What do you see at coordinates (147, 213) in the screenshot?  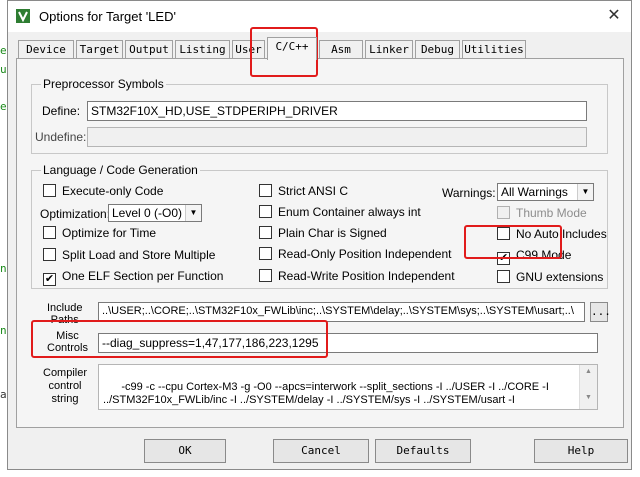 I see `optimization-value: Level 0 (-O0)` at bounding box center [147, 213].